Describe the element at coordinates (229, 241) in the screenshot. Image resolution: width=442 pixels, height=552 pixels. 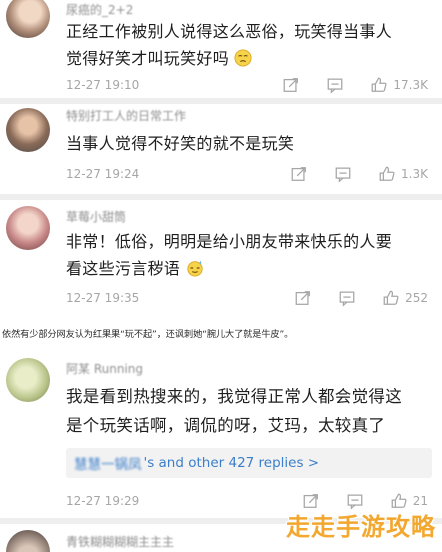
I see `comment-text-line: 非常！低俗，明明是给小朋友带来快乐的人要` at that location.